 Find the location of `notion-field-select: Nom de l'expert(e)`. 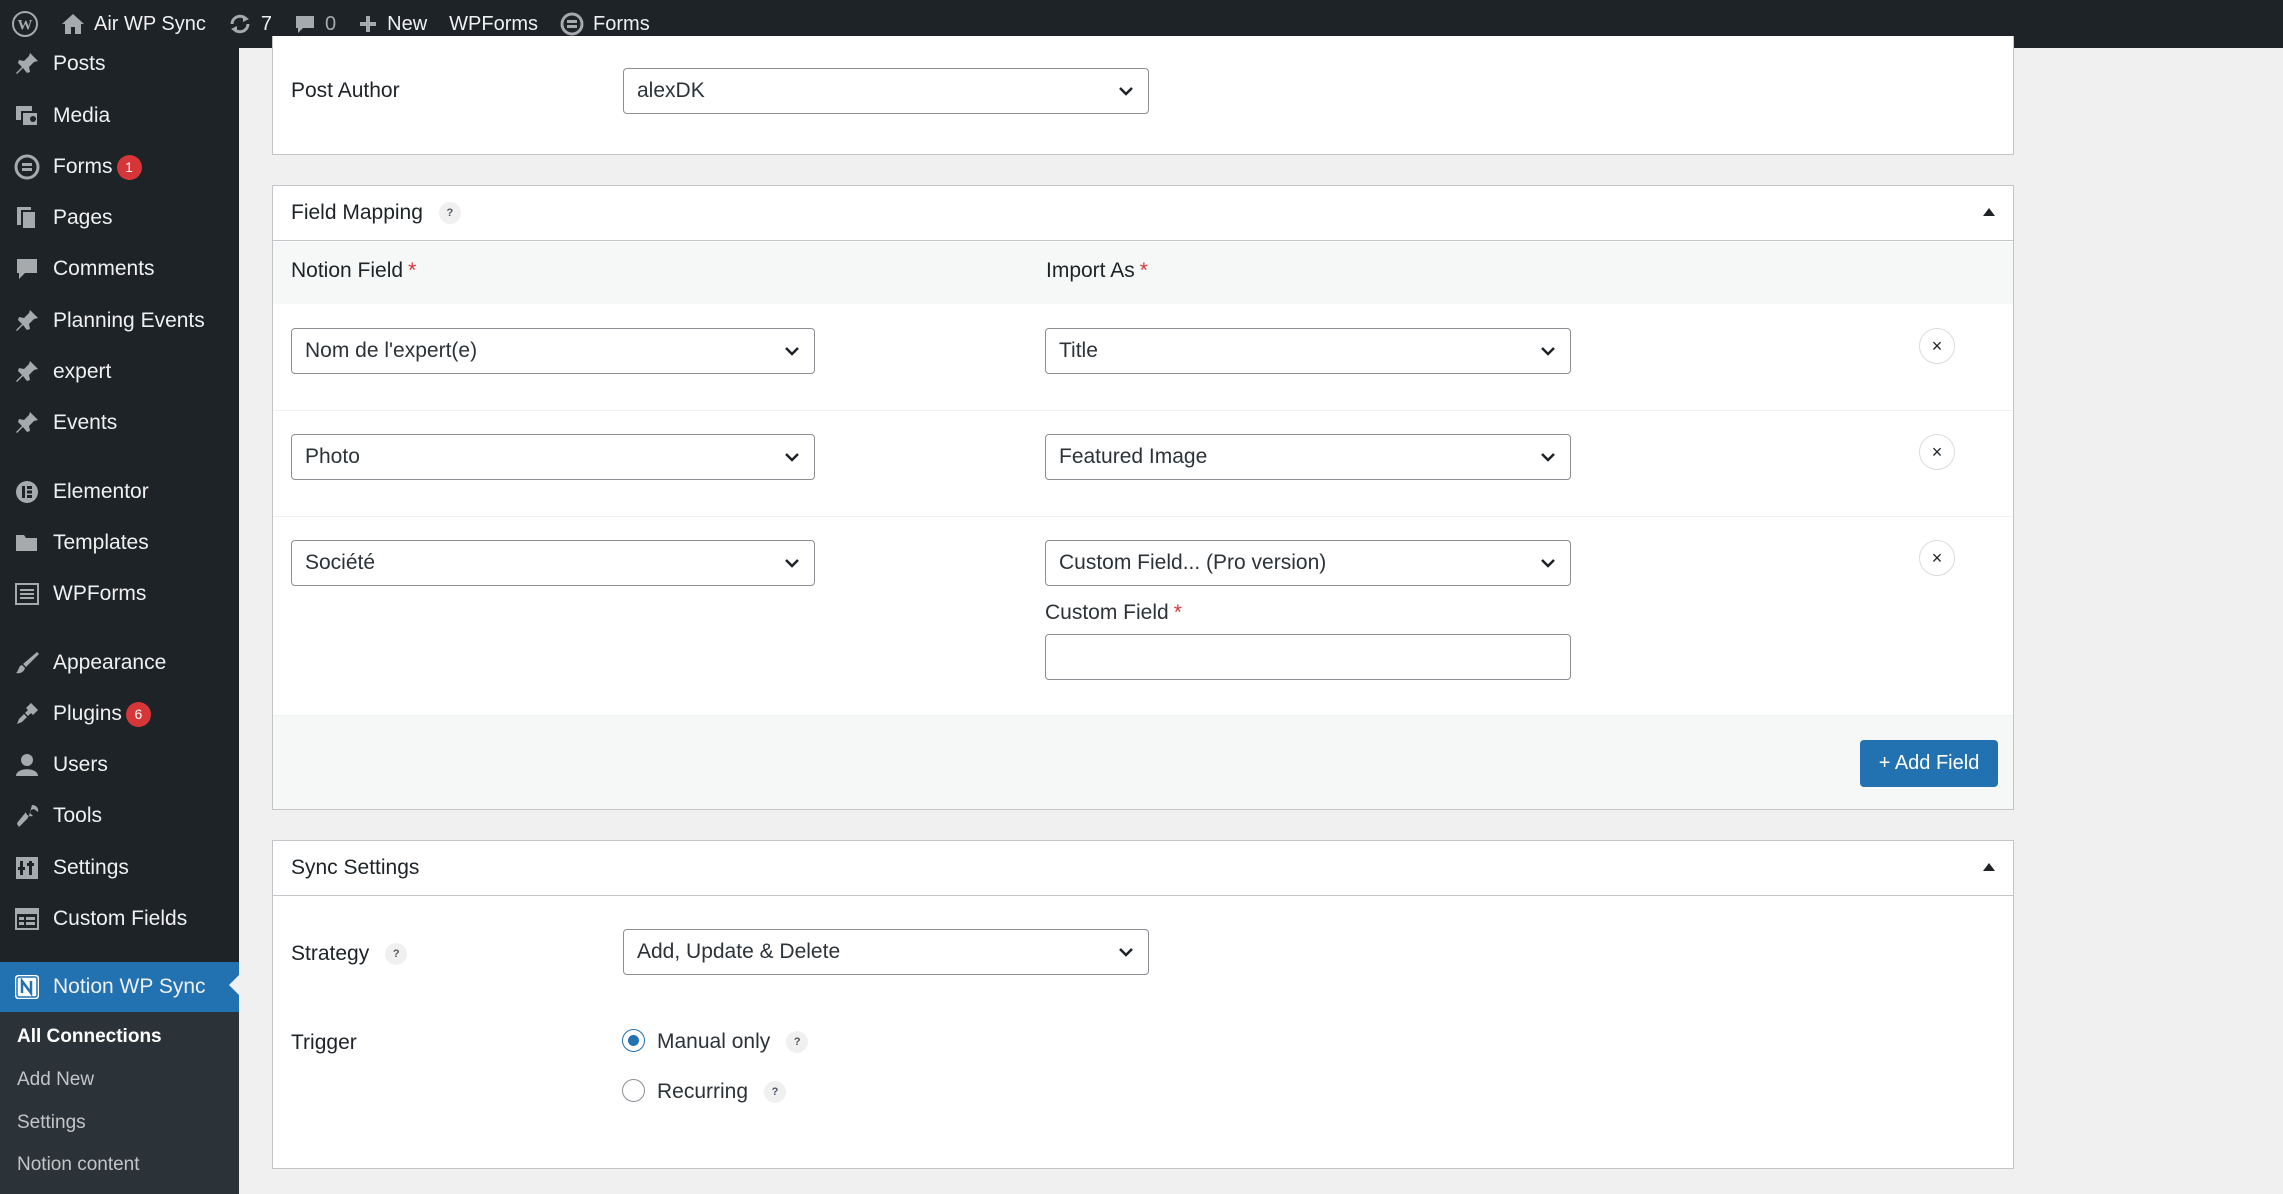

notion-field-select: Nom de l'expert(e) is located at coordinates (553, 351).